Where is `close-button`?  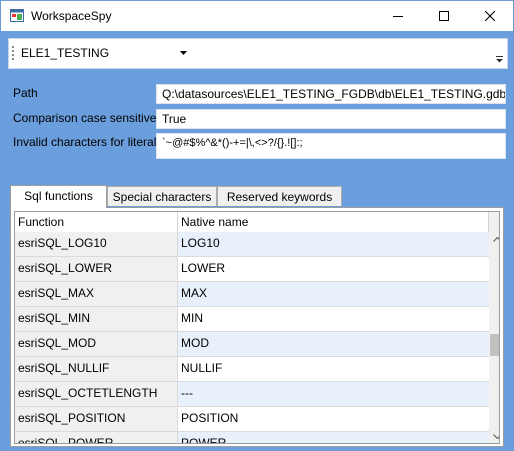 close-button is located at coordinates (490, 16).